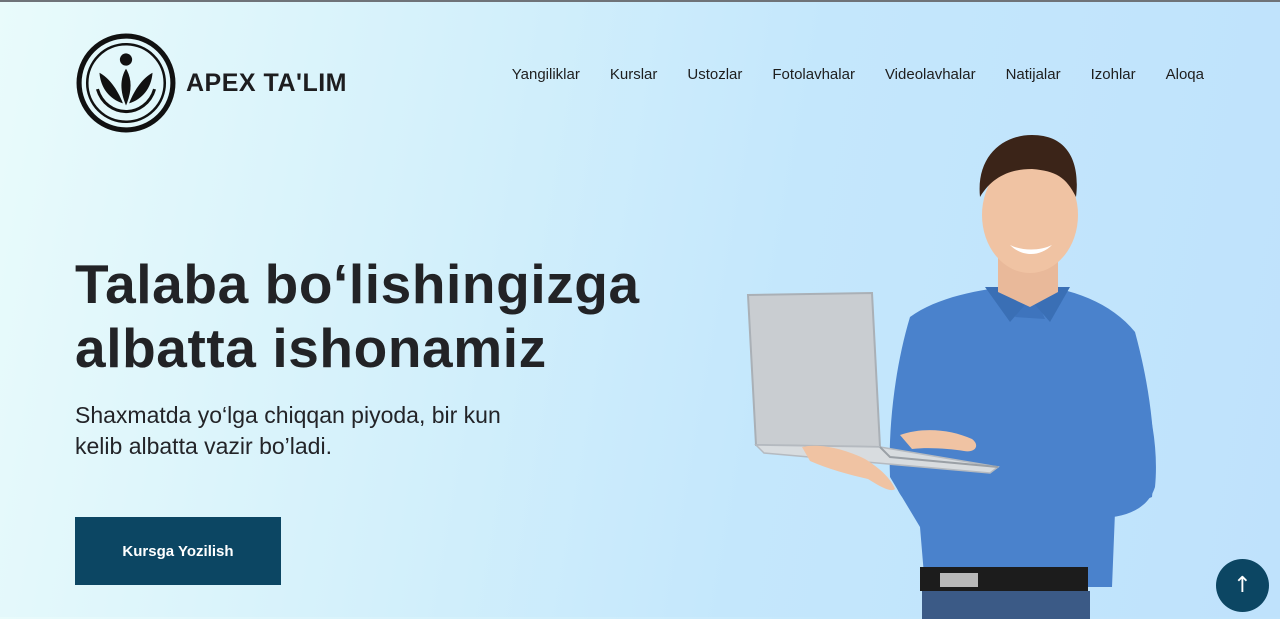 This screenshot has height=619, width=1280. Describe the element at coordinates (546, 74) in the screenshot. I see `nav-item-yangiliklar: Yangiliklar` at that location.